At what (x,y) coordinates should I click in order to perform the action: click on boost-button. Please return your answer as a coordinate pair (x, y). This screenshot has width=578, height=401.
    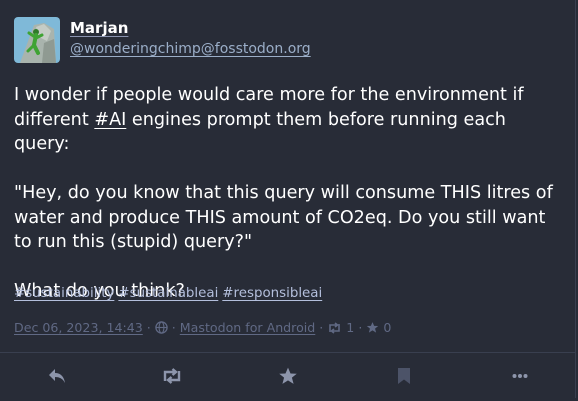
    Looking at the image, I should click on (172, 376).